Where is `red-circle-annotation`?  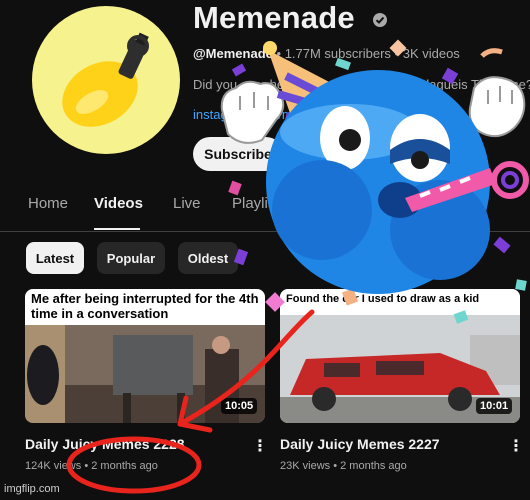 red-circle-annotation is located at coordinates (134, 465).